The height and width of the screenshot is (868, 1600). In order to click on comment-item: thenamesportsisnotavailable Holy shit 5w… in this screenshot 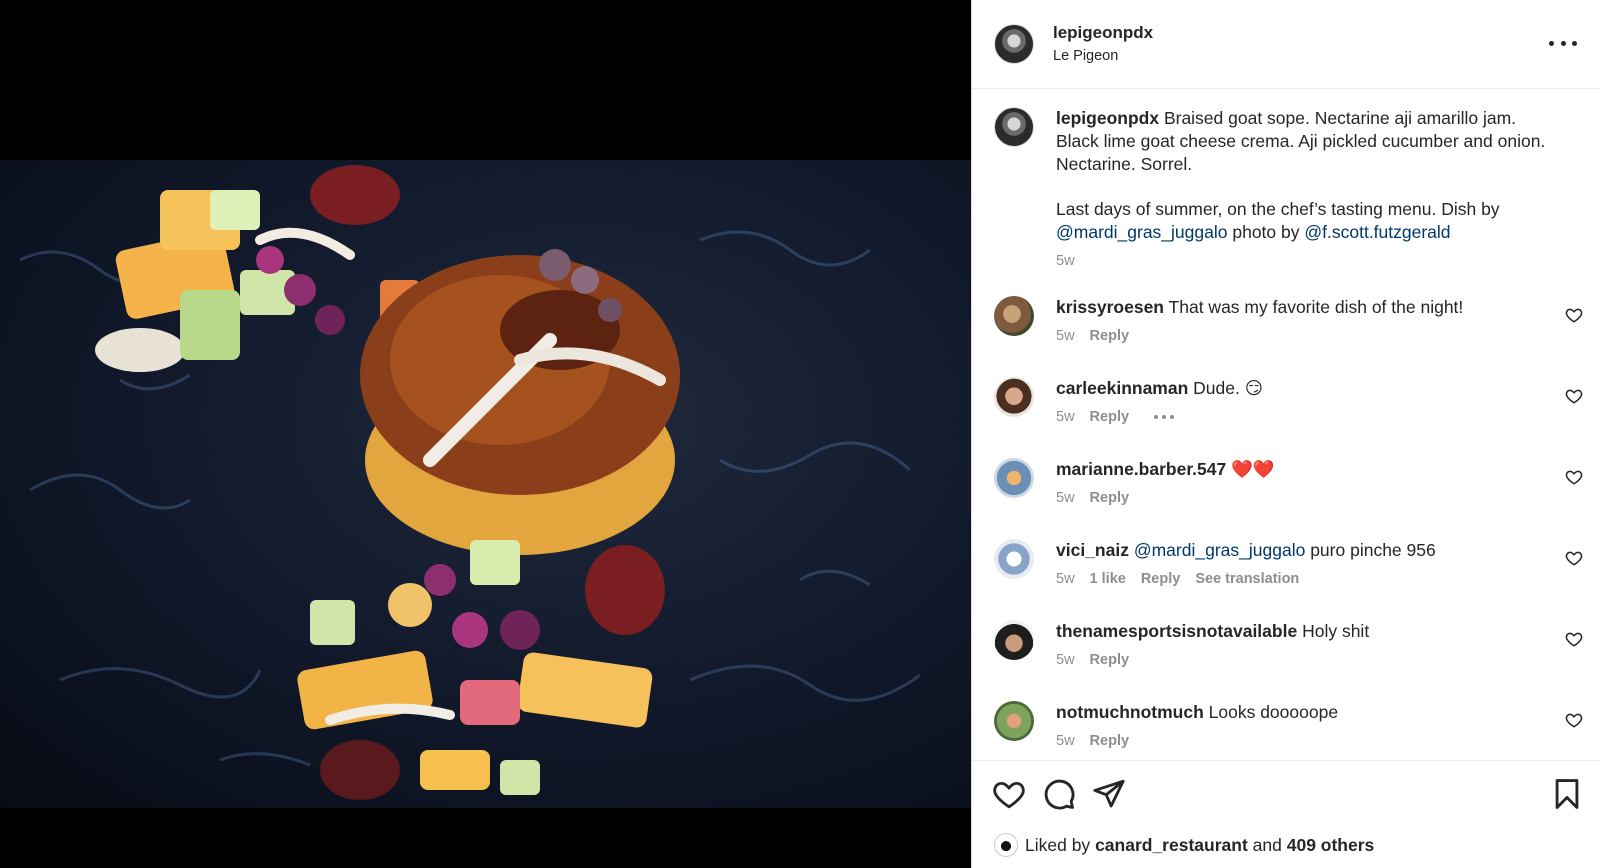, I will do `click(1290, 644)`.